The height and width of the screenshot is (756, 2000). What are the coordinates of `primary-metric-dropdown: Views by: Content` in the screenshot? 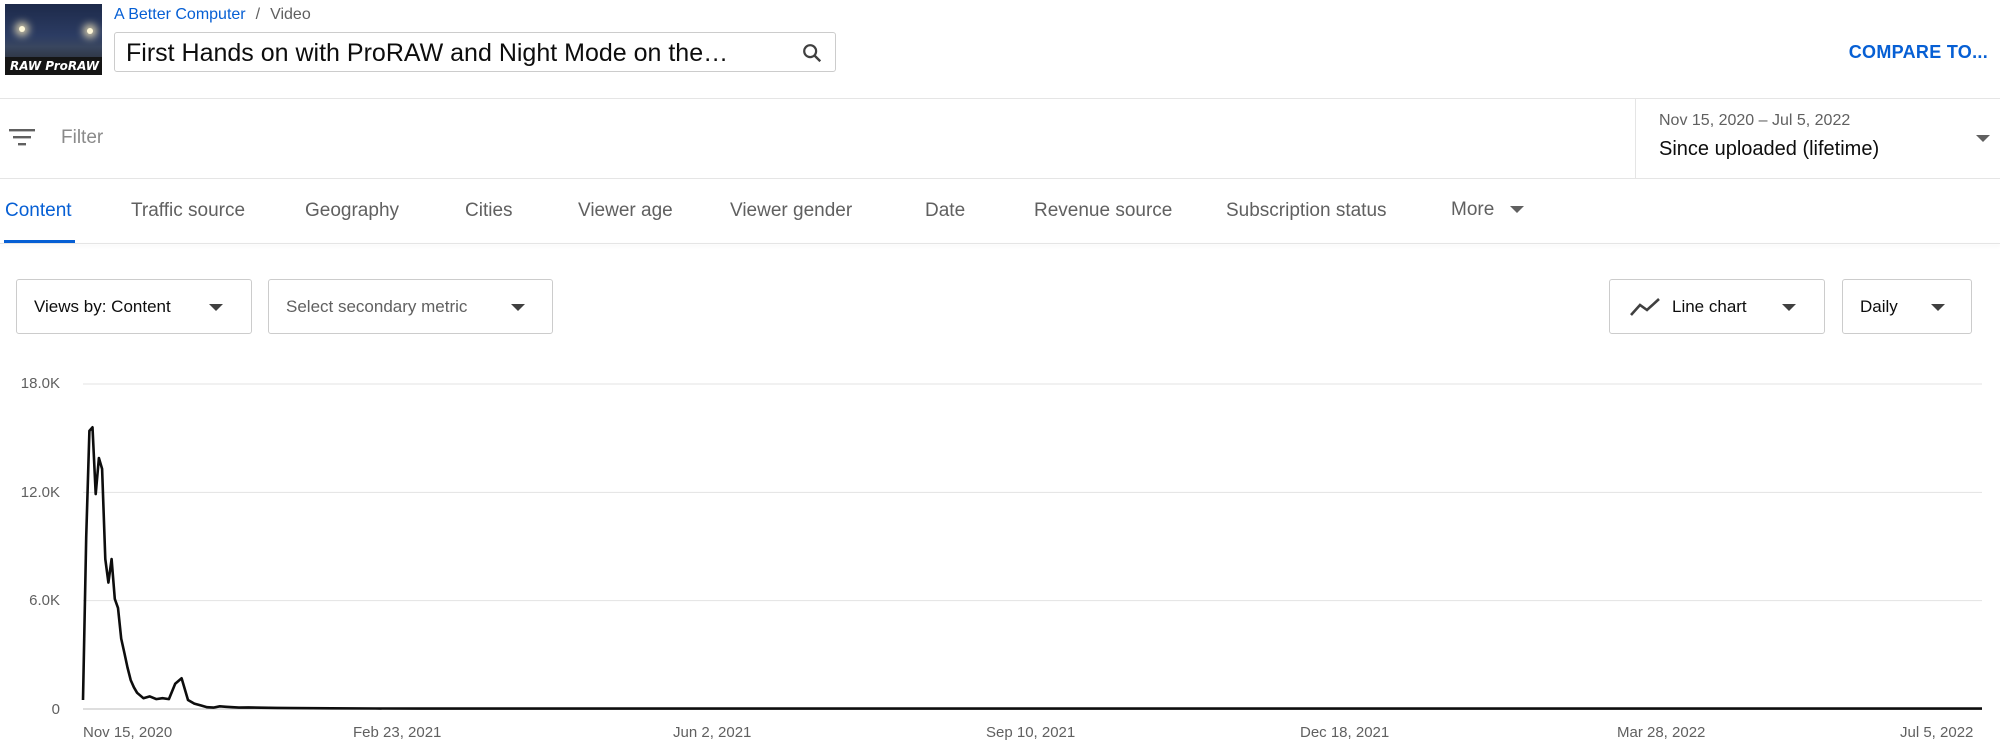 It's located at (134, 306).